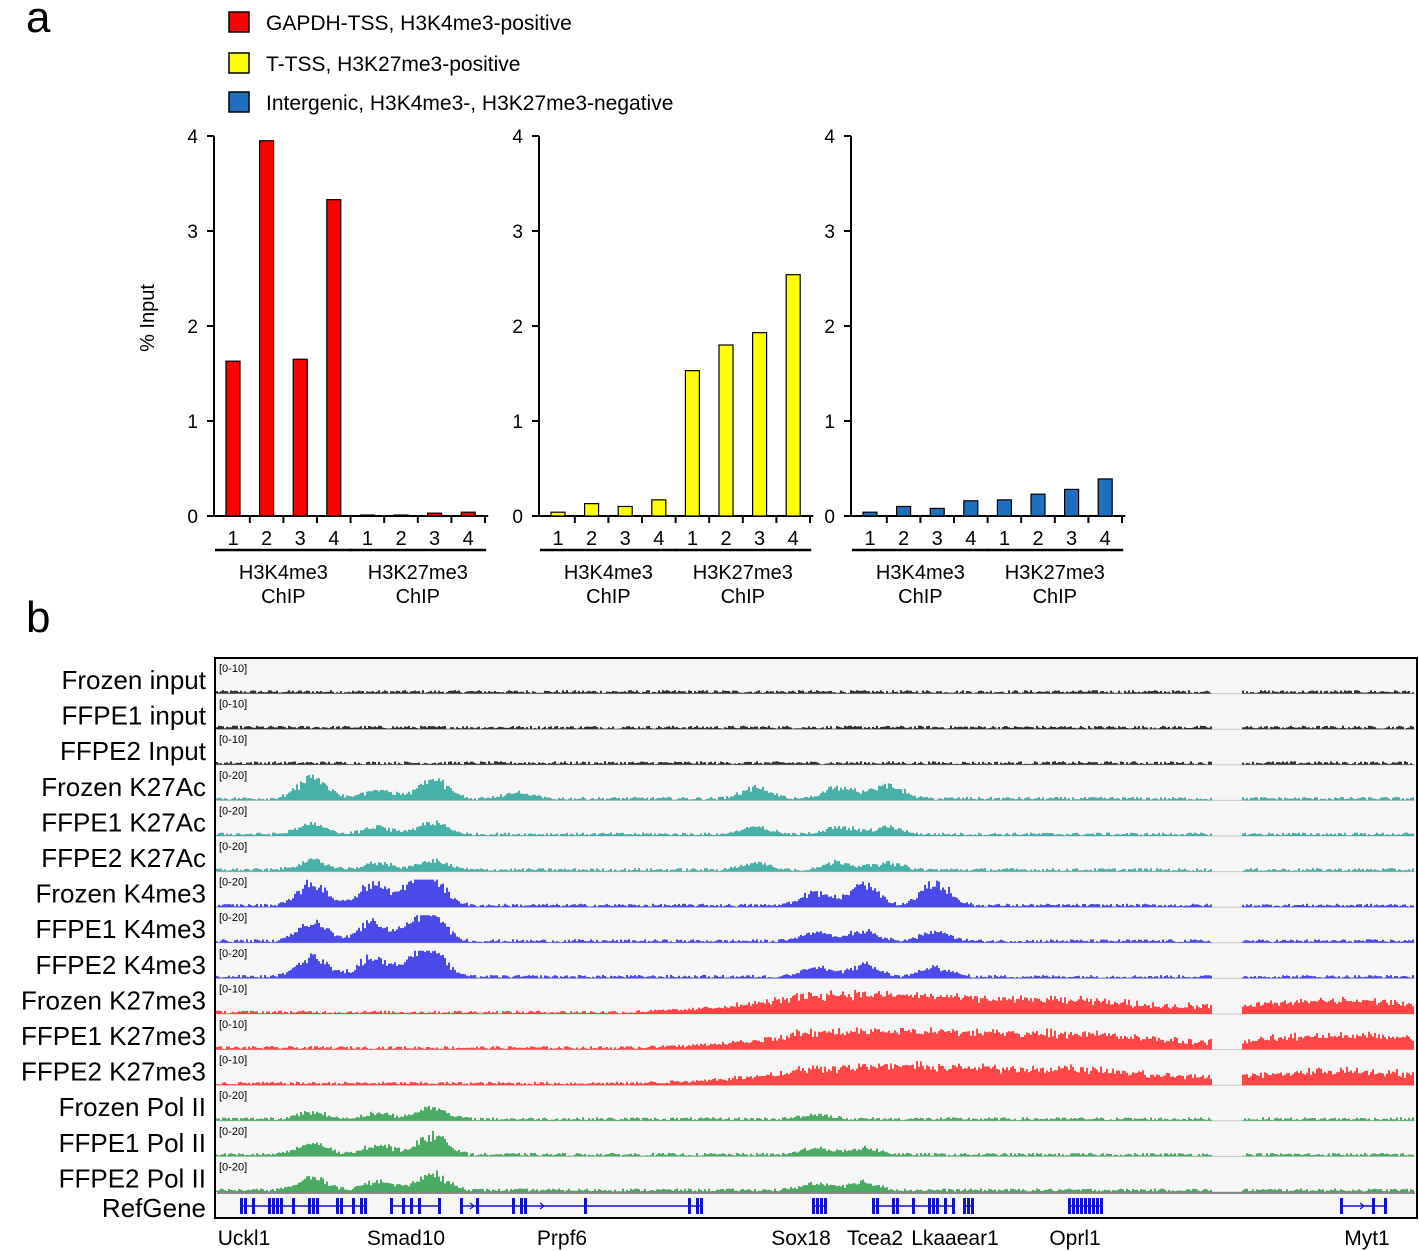  What do you see at coordinates (1055, 573) in the screenshot?
I see `group-label: H3K27me3` at bounding box center [1055, 573].